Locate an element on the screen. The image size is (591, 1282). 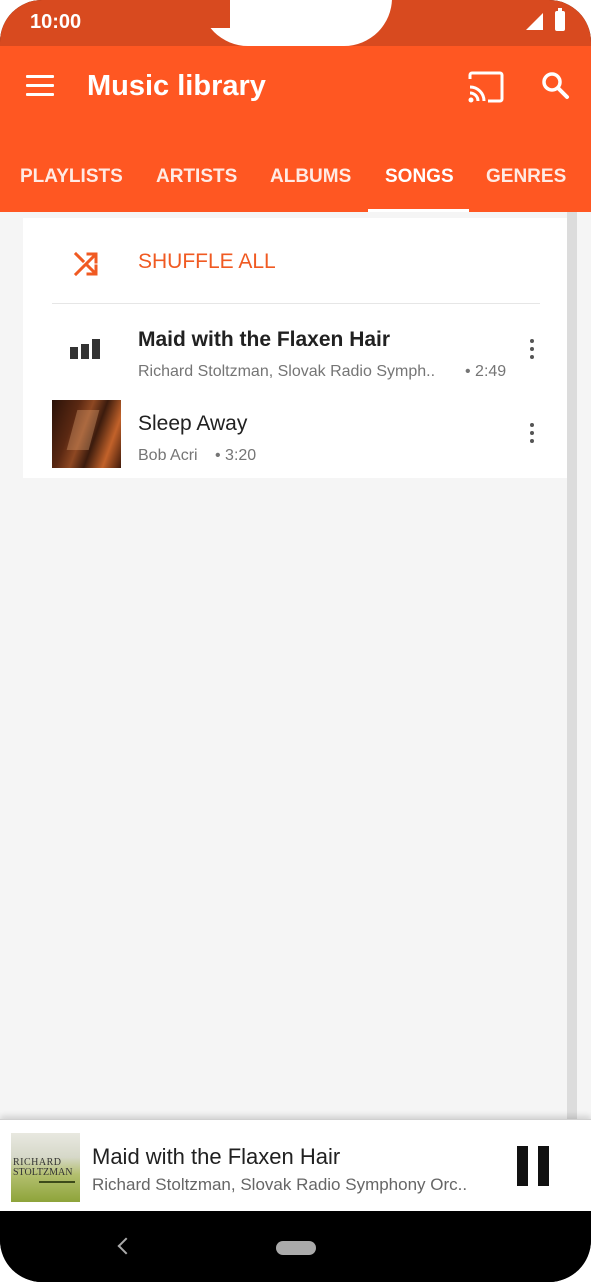
status-bar: 10:00 is located at coordinates (295, 23).